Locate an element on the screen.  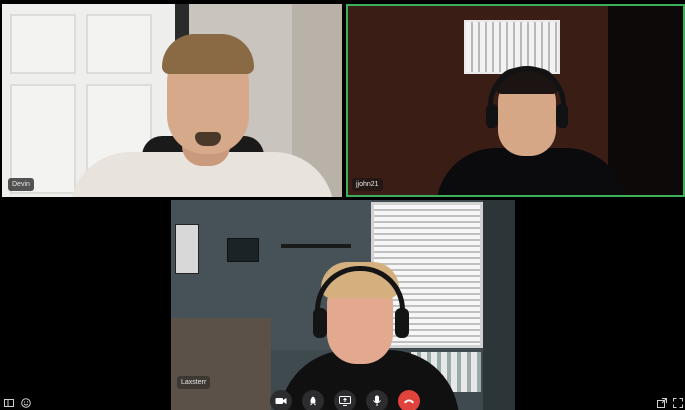
camera-off-icon is located at coordinates (281, 400).